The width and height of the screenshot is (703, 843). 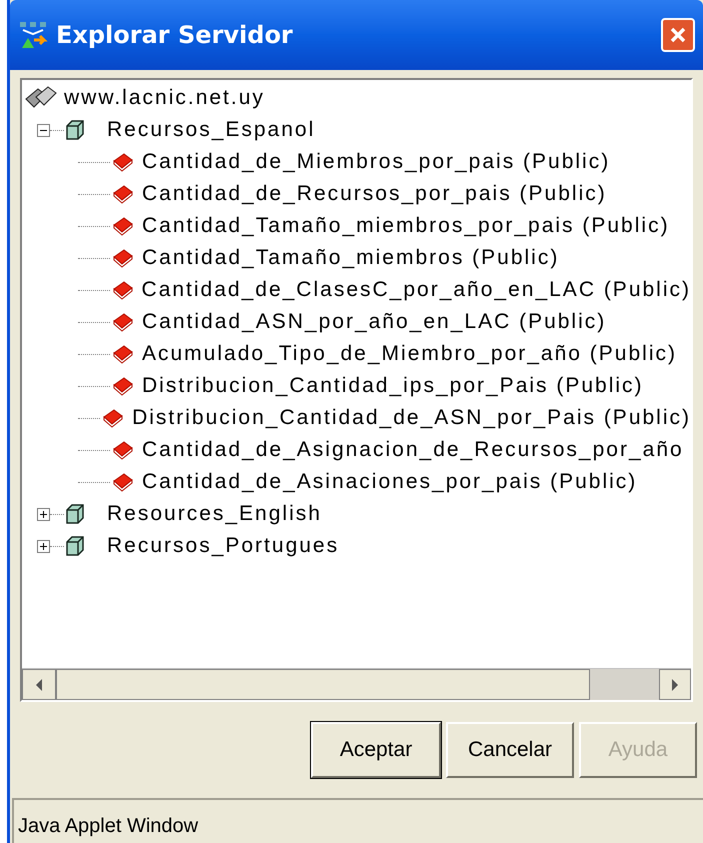 I want to click on network-icon, so click(x=33, y=35).